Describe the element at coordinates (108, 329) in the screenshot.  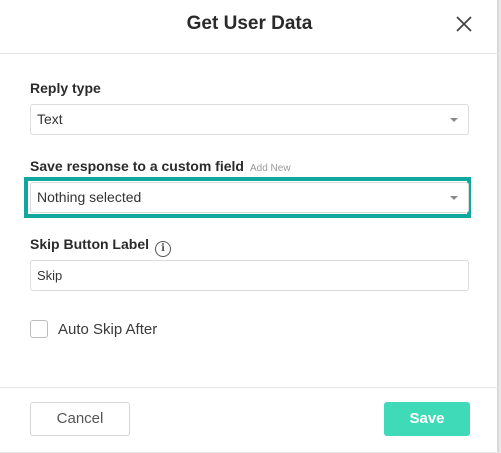
I see `auto-skip-label: Auto Skip After` at that location.